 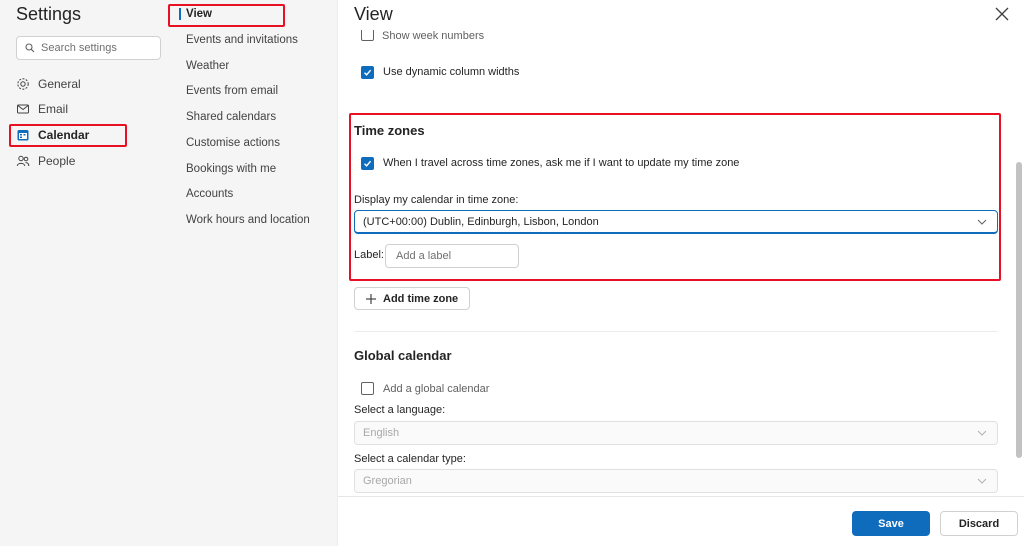 I want to click on settings-title: Settings, so click(x=49, y=14).